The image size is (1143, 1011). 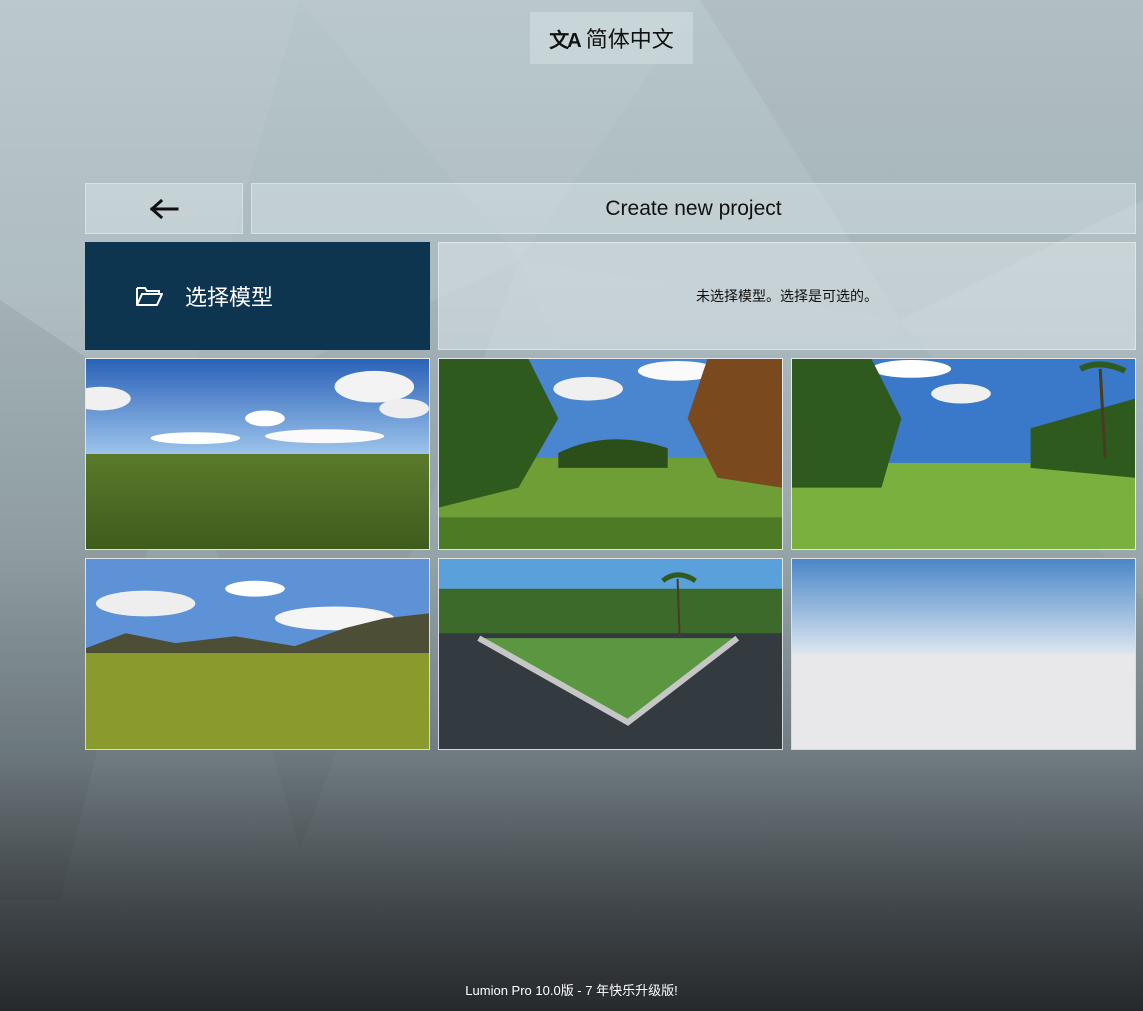 I want to click on template-grass-plain-sky, so click(x=257, y=454).